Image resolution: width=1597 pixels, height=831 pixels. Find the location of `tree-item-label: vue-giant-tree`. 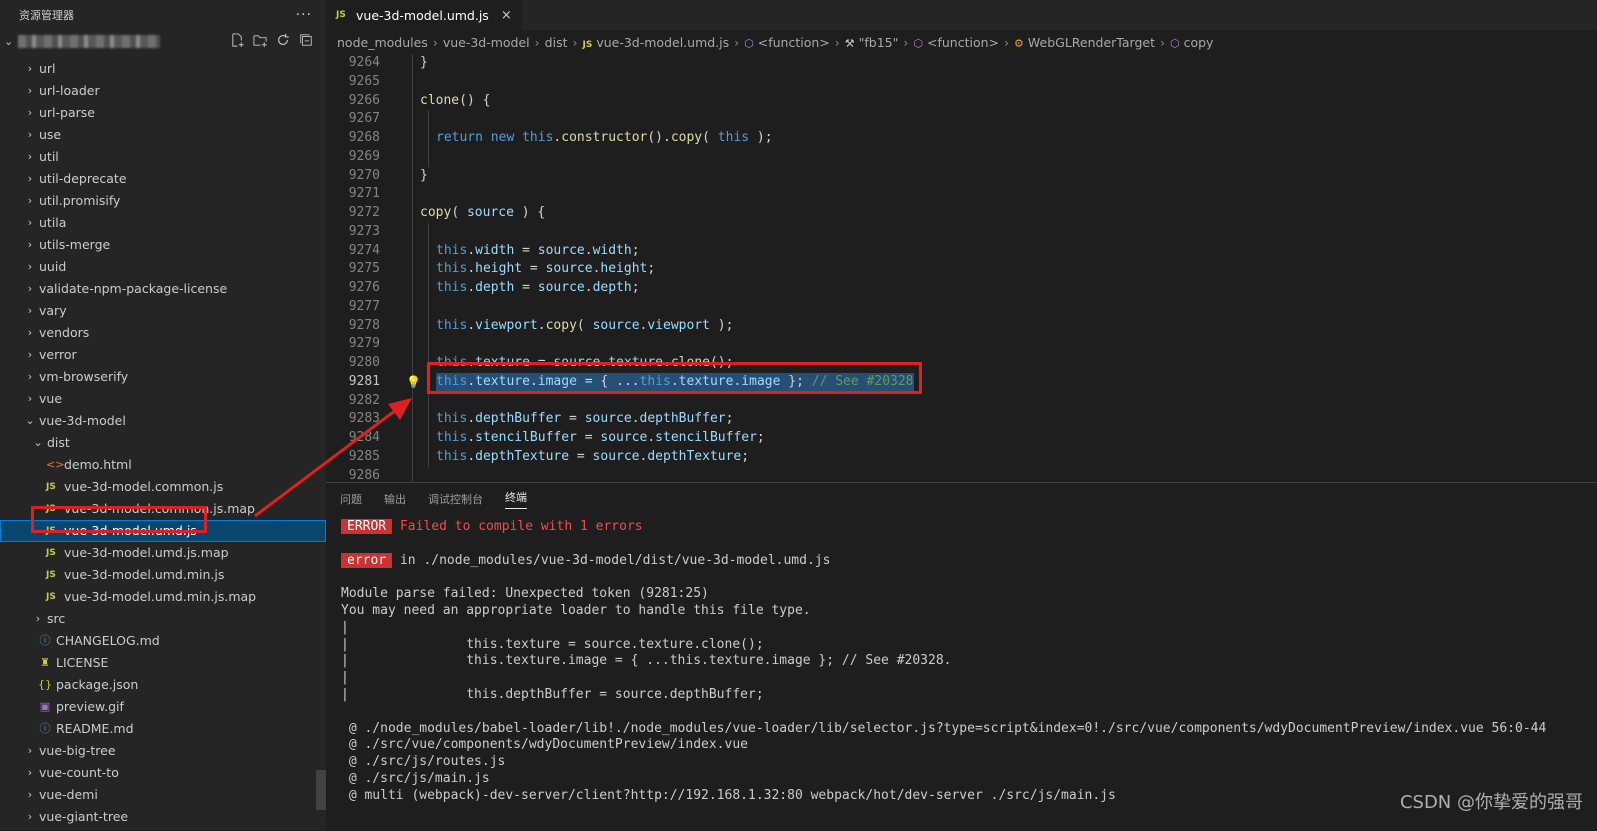

tree-item-label: vue-giant-tree is located at coordinates (84, 816).